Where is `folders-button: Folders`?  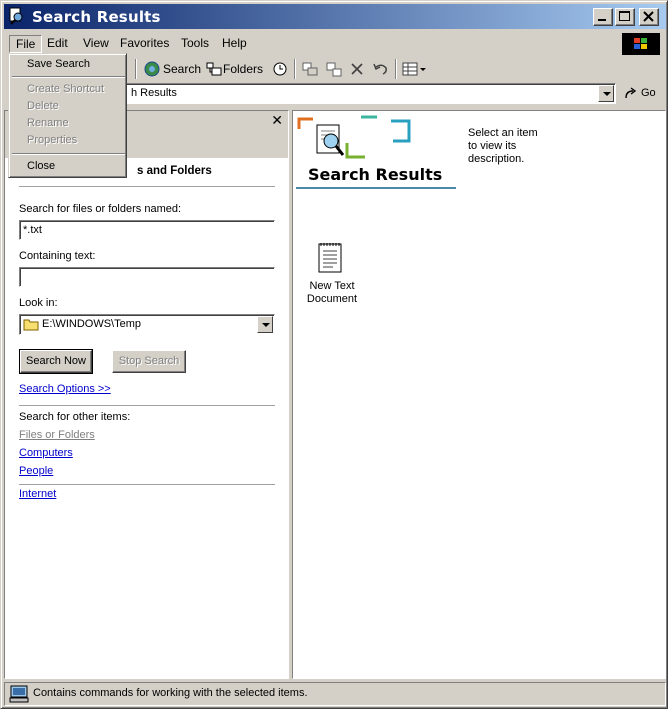
folders-button: Folders is located at coordinates (234, 69).